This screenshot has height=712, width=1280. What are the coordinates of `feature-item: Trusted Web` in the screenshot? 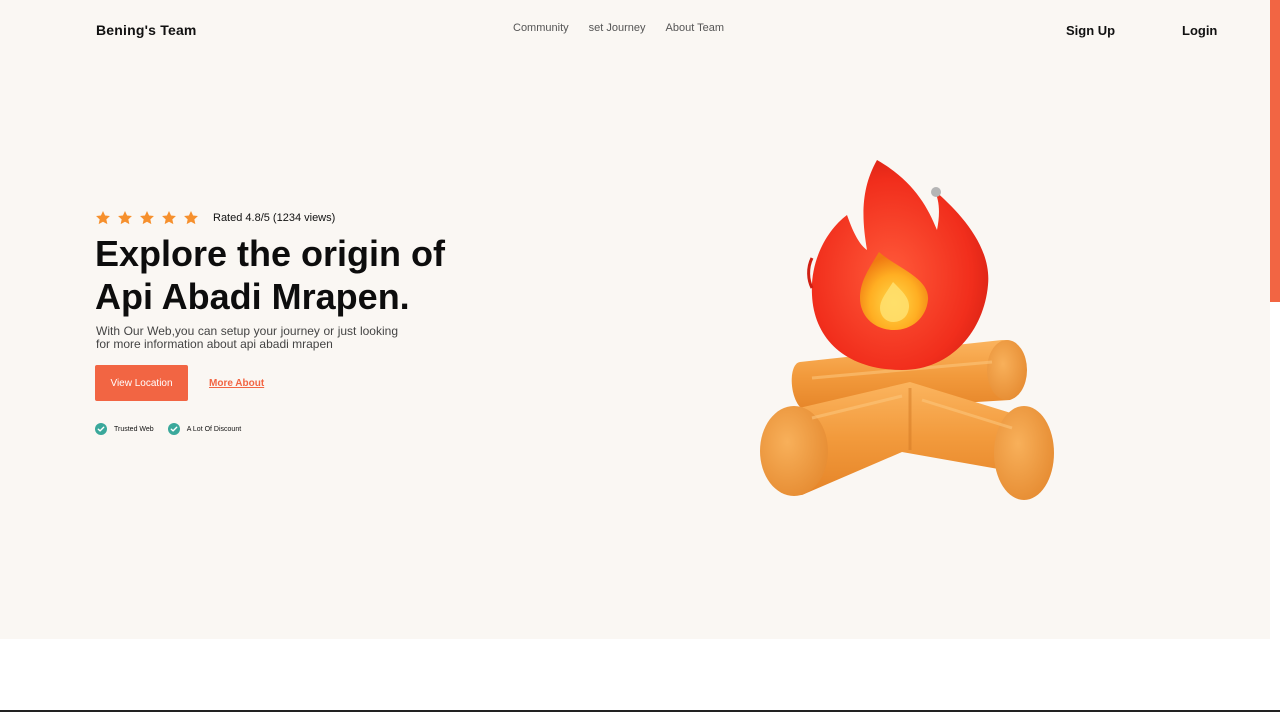 It's located at (124, 429).